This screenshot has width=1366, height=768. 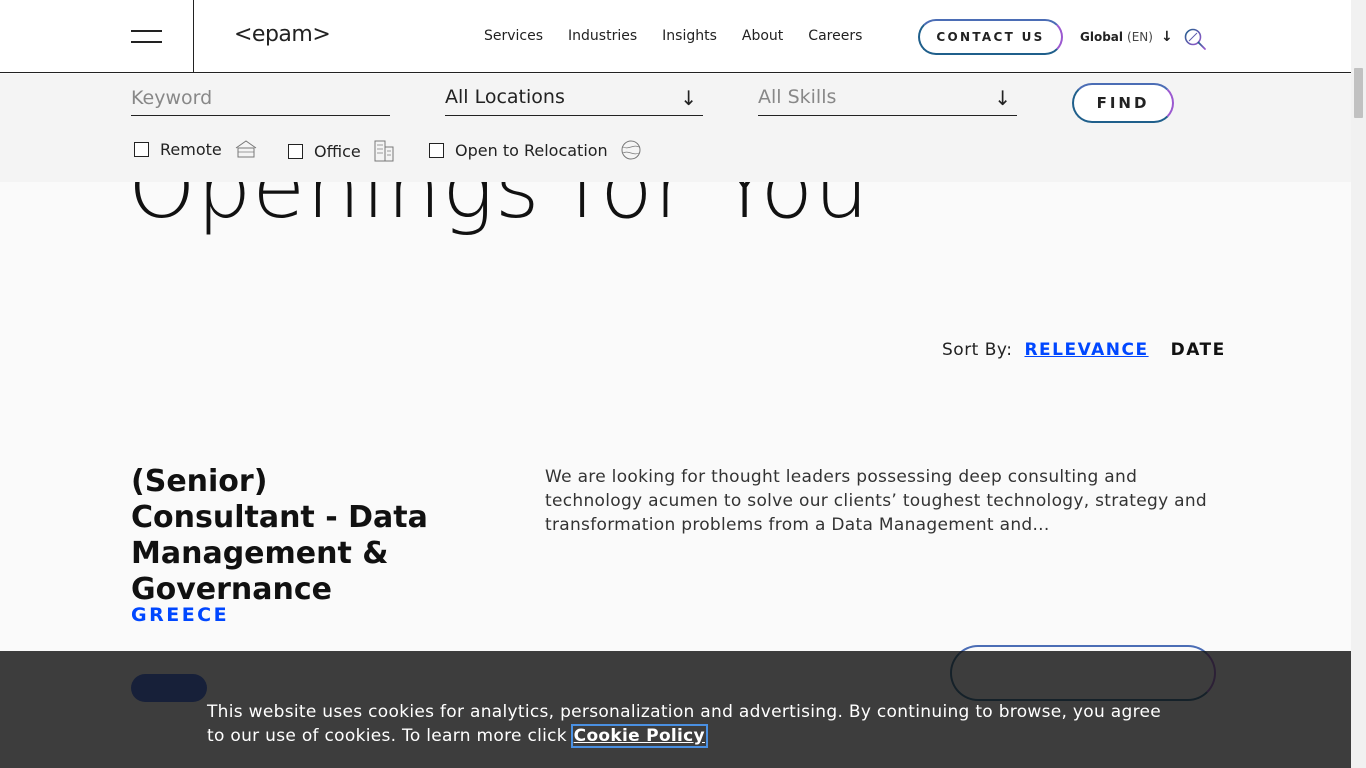 What do you see at coordinates (1126, 37) in the screenshot?
I see `language-selector: Global (EN) ↓` at bounding box center [1126, 37].